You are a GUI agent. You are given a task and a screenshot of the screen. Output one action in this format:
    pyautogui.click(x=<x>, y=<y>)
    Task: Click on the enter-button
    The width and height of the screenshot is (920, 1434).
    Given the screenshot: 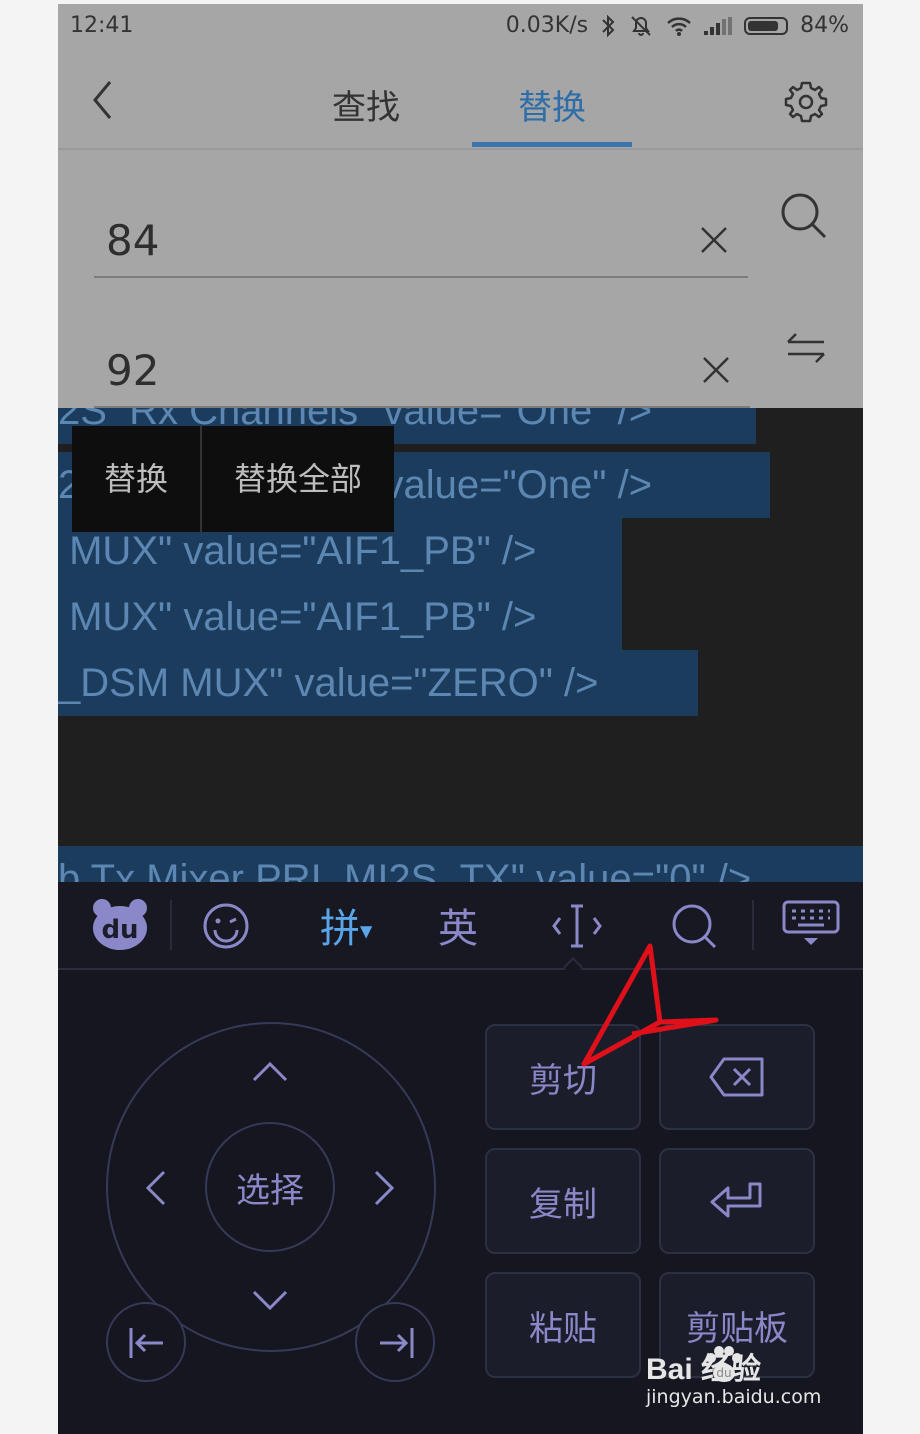 What is the action you would take?
    pyautogui.click(x=737, y=1201)
    